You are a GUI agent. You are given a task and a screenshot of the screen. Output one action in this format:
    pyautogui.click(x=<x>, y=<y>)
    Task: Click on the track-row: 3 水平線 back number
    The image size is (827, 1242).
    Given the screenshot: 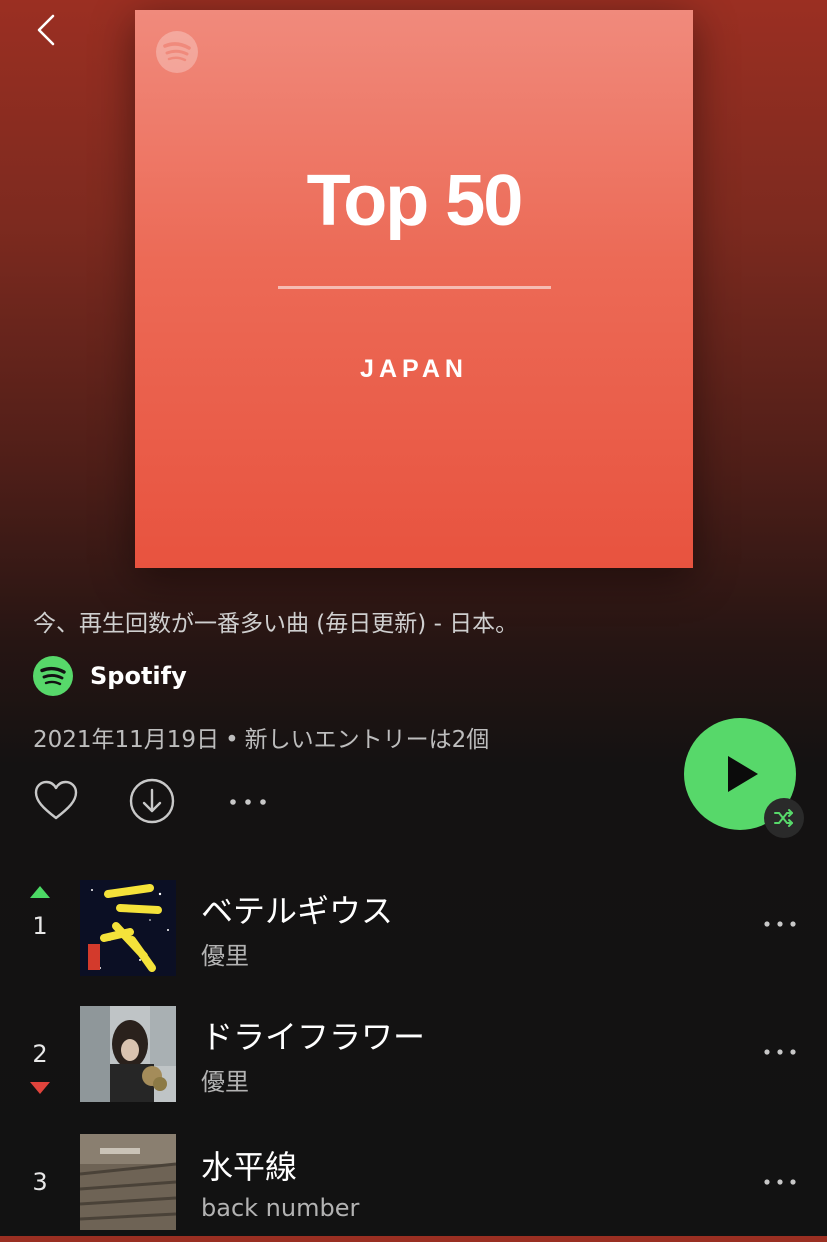 What is the action you would take?
    pyautogui.click(x=413, y=1187)
    